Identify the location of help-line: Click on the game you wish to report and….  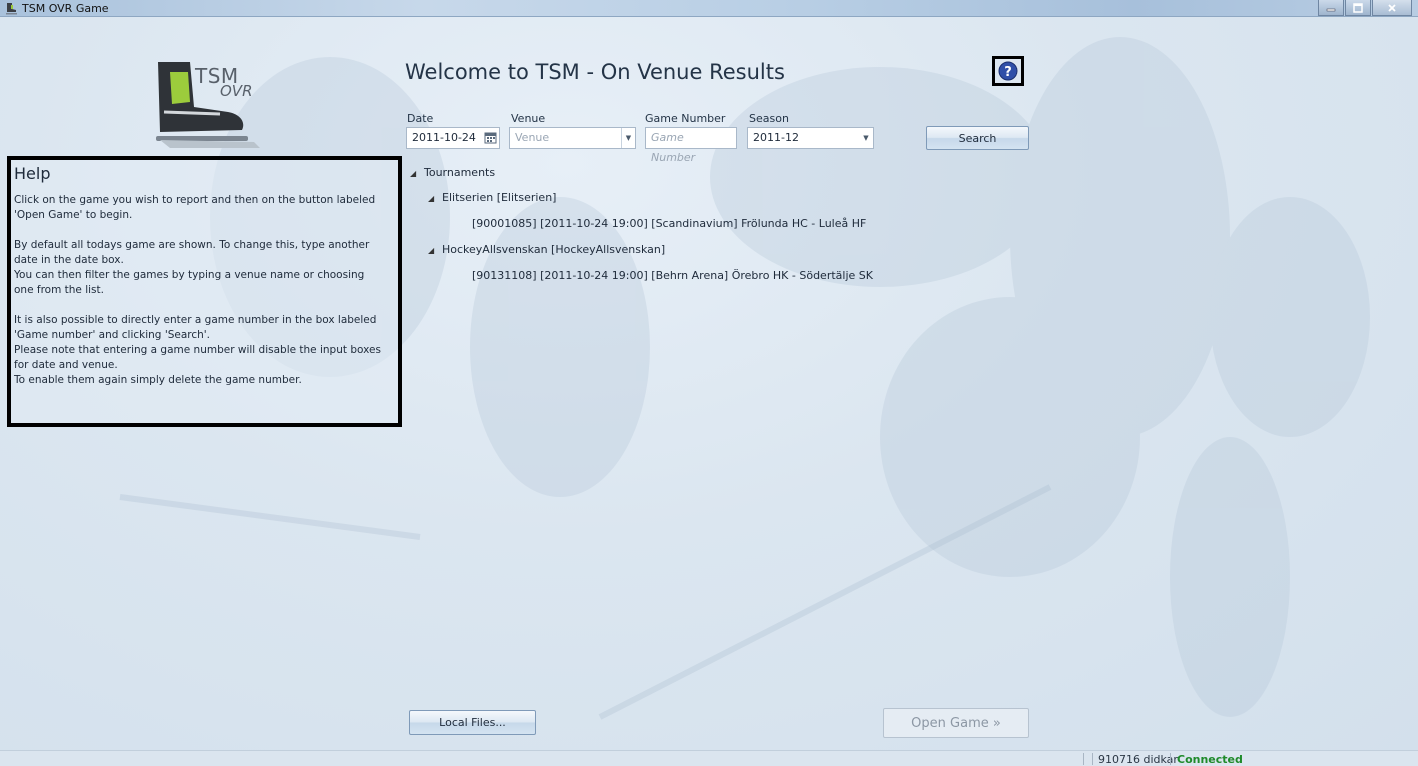
(195, 200).